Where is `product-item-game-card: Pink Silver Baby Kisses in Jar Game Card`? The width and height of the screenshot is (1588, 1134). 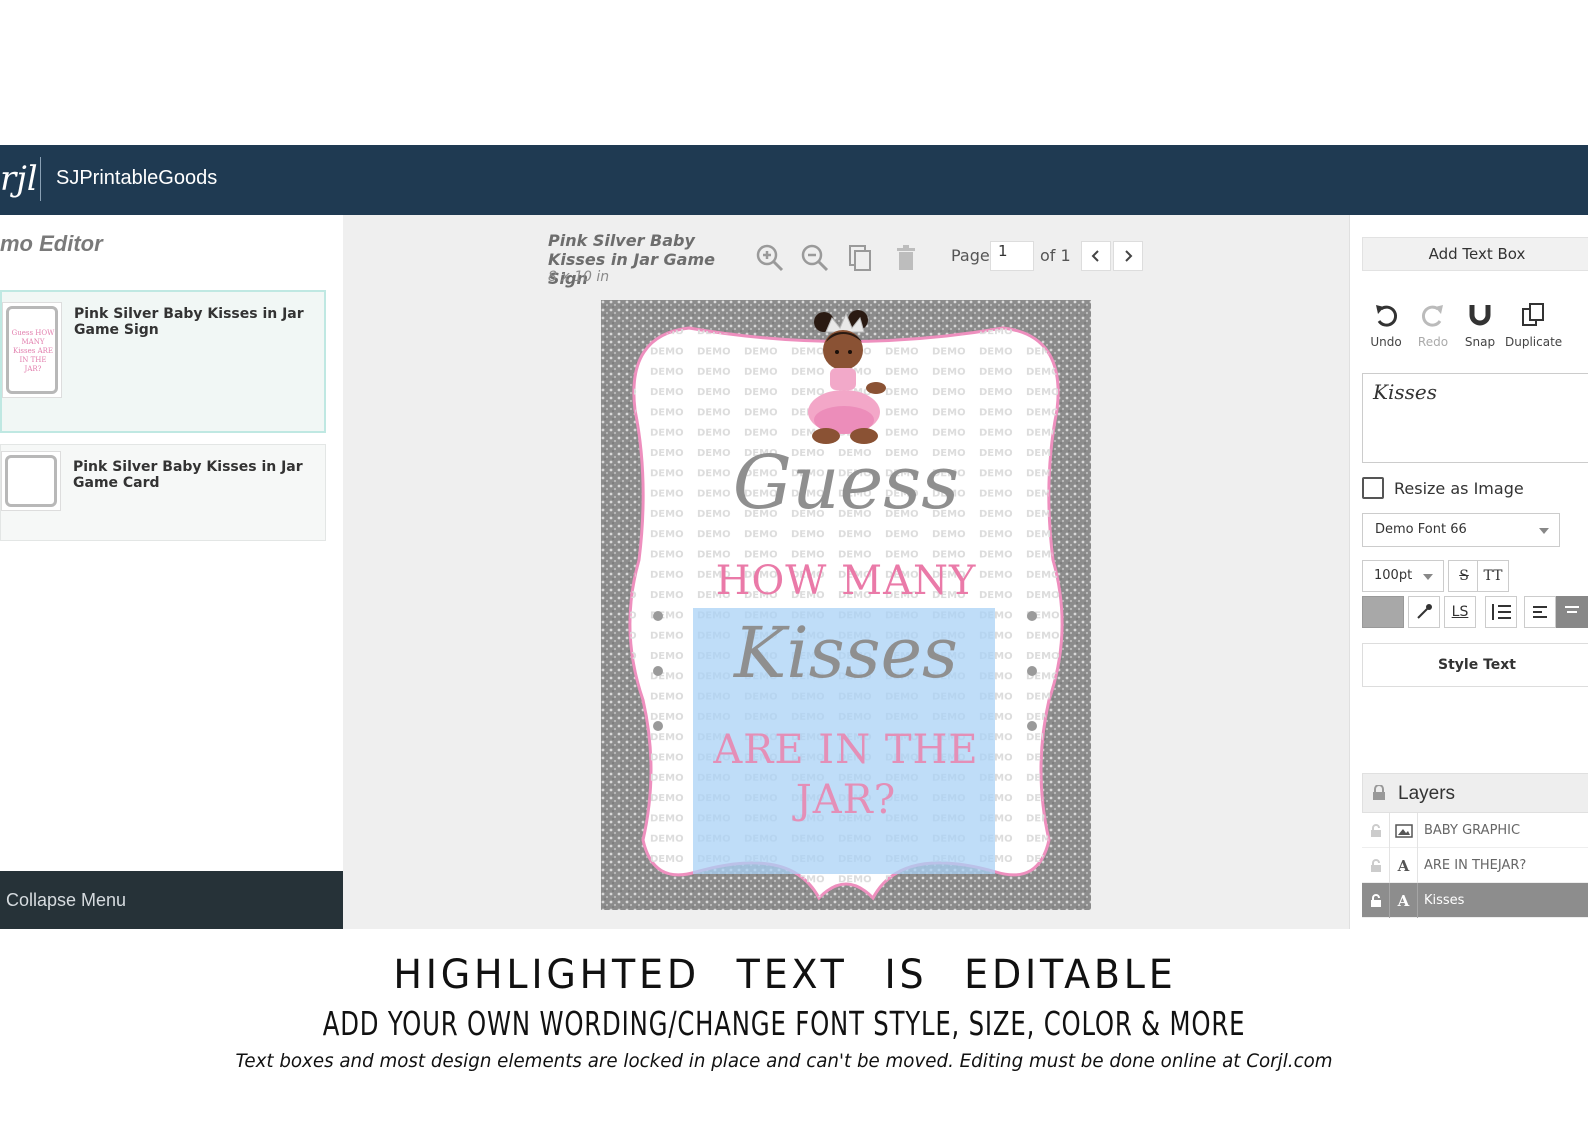 product-item-game-card: Pink Silver Baby Kisses in Jar Game Card is located at coordinates (163, 492).